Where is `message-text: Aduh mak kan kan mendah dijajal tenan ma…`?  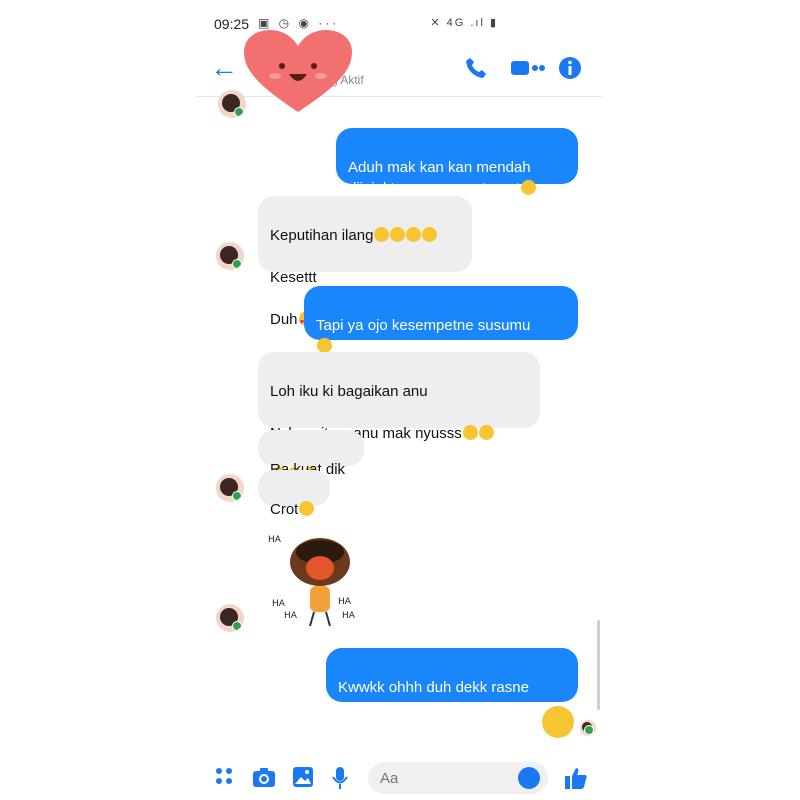 message-text: Aduh mak kan kan mendah dijajal tenan ma… is located at coordinates (439, 178).